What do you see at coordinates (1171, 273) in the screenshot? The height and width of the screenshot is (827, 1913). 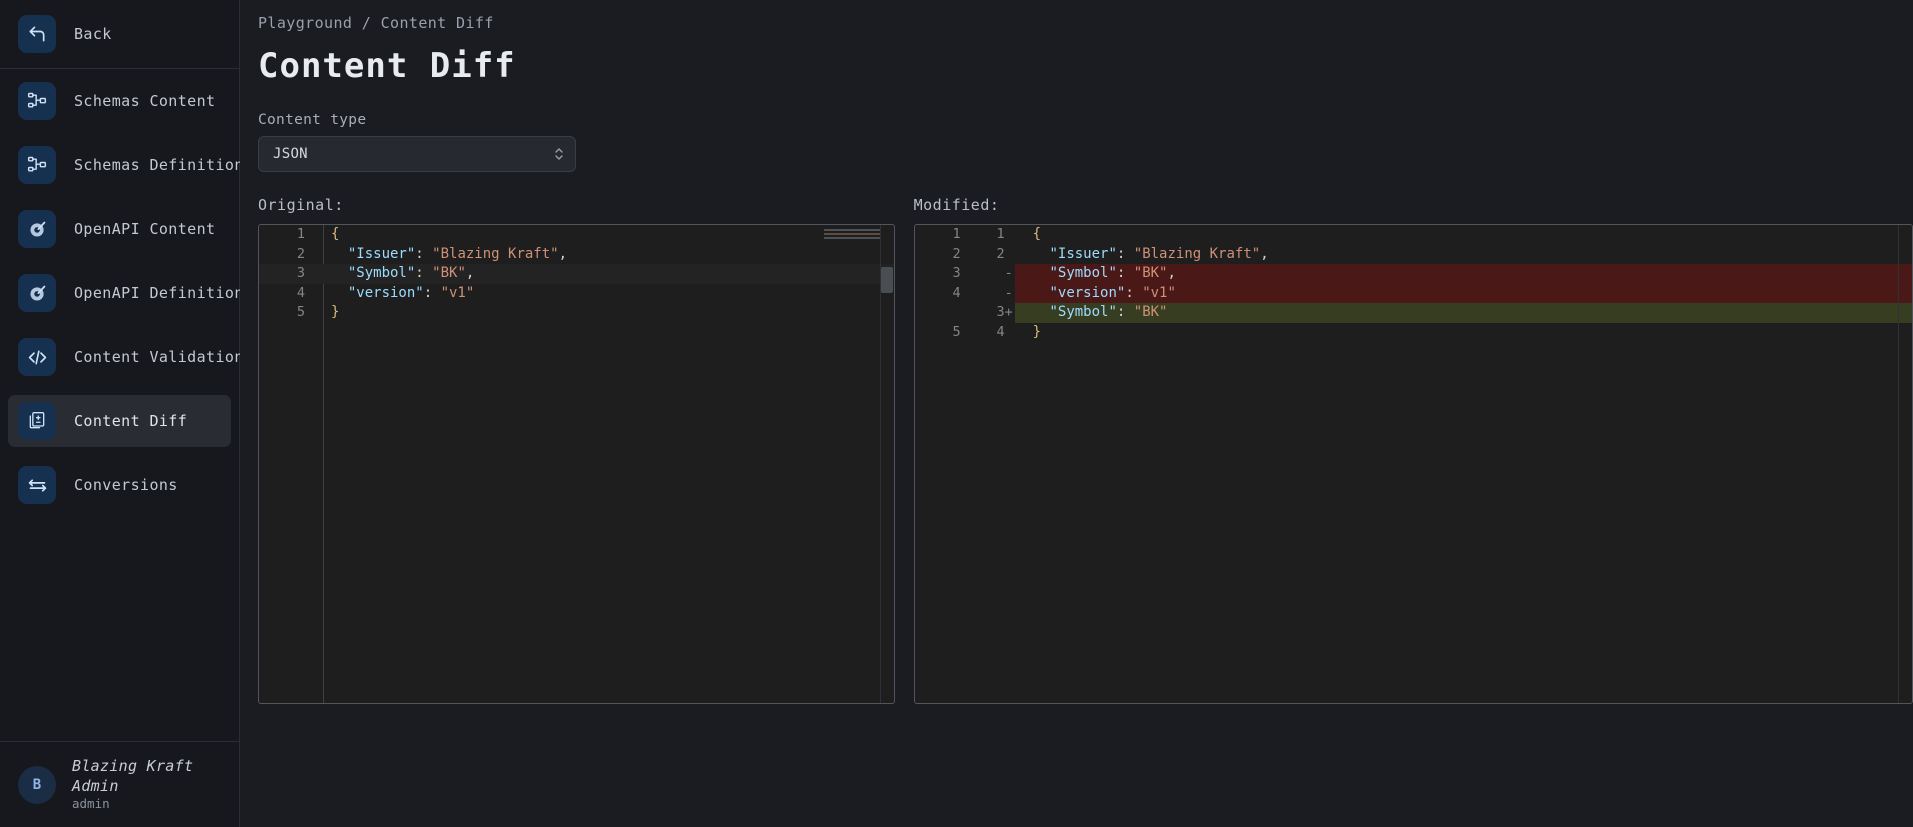 I see `code-token: ,` at bounding box center [1171, 273].